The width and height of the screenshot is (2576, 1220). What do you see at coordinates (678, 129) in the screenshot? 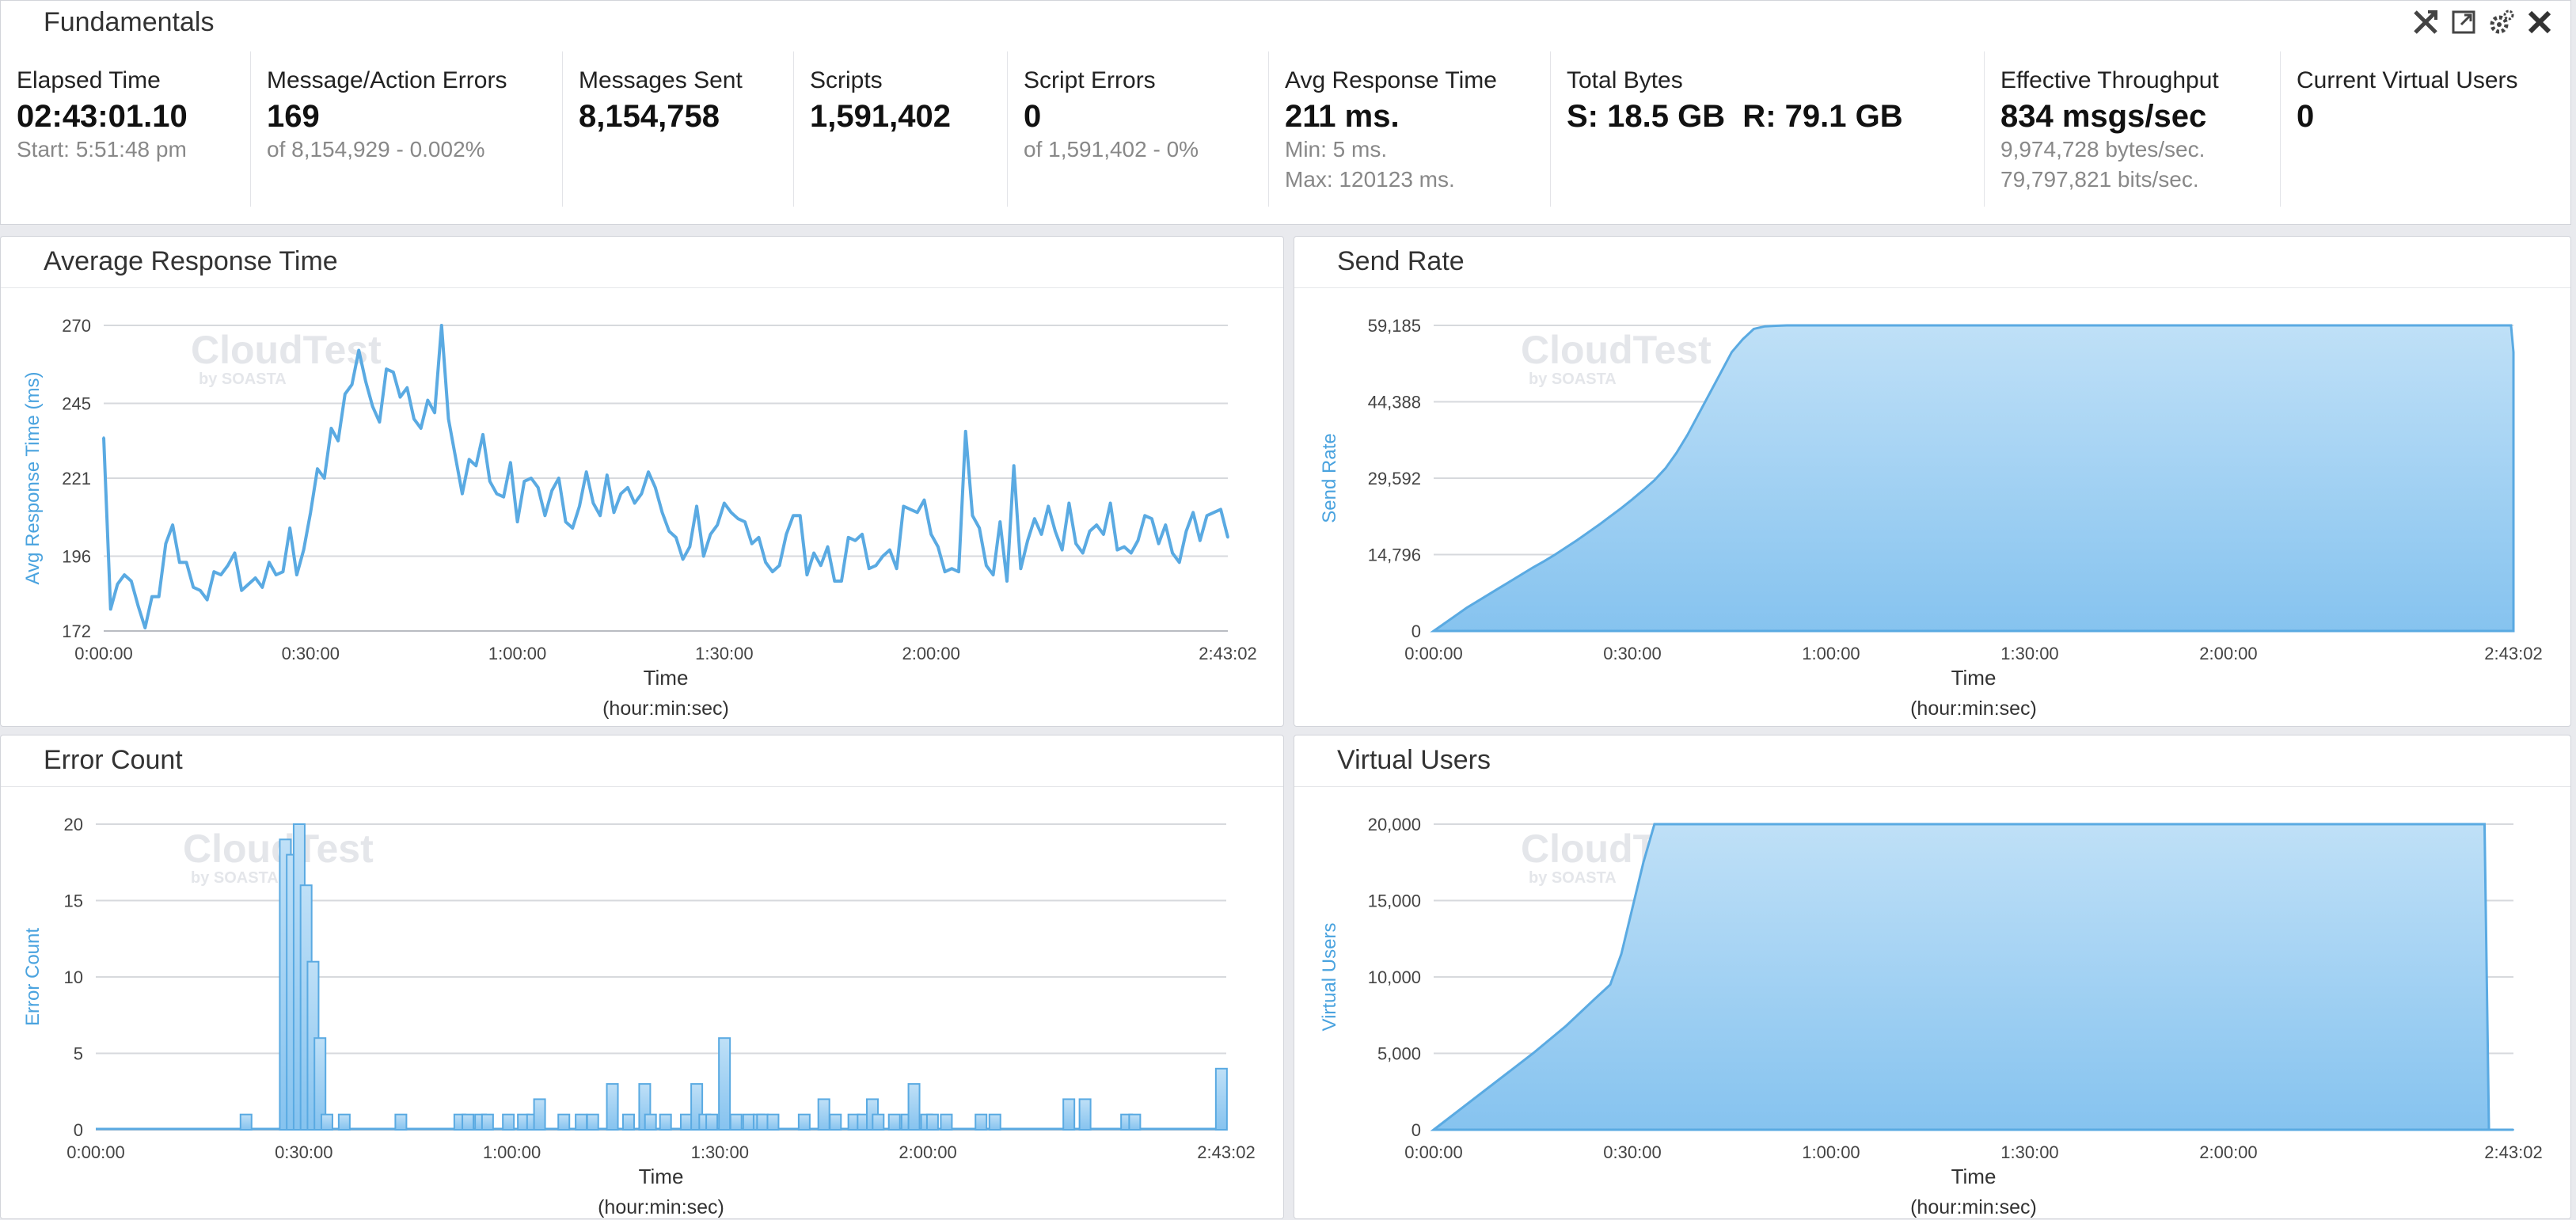
I see `metric-messages-sent: Messages Sent 8,154,758` at bounding box center [678, 129].